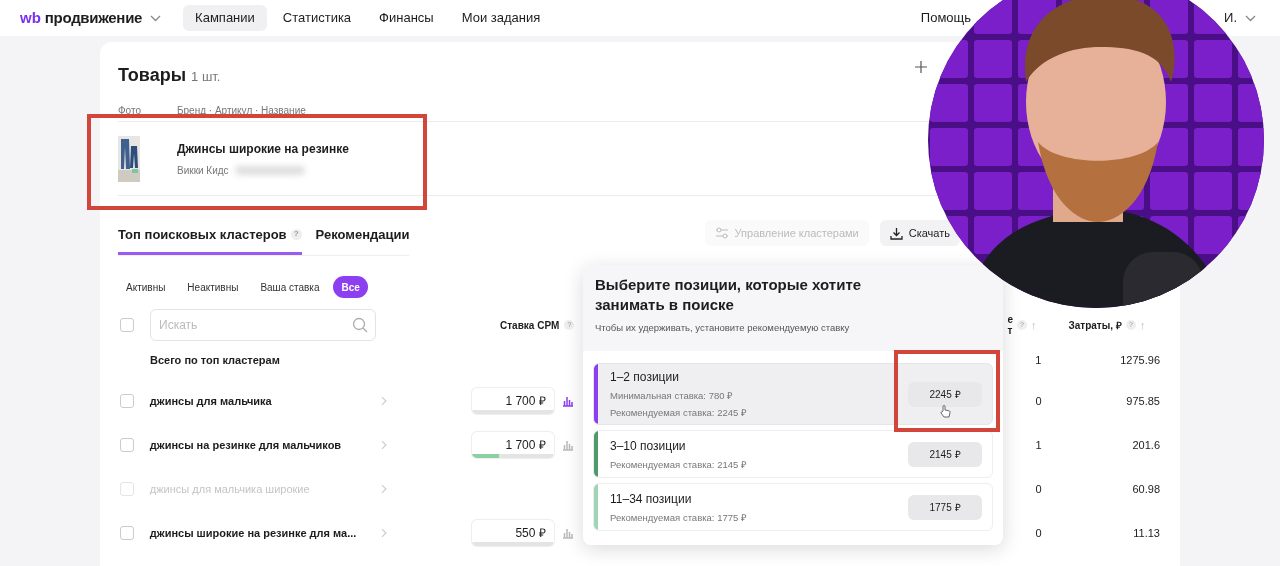 The width and height of the screenshot is (1280, 566). I want to click on filter-chip: Все, so click(350, 287).